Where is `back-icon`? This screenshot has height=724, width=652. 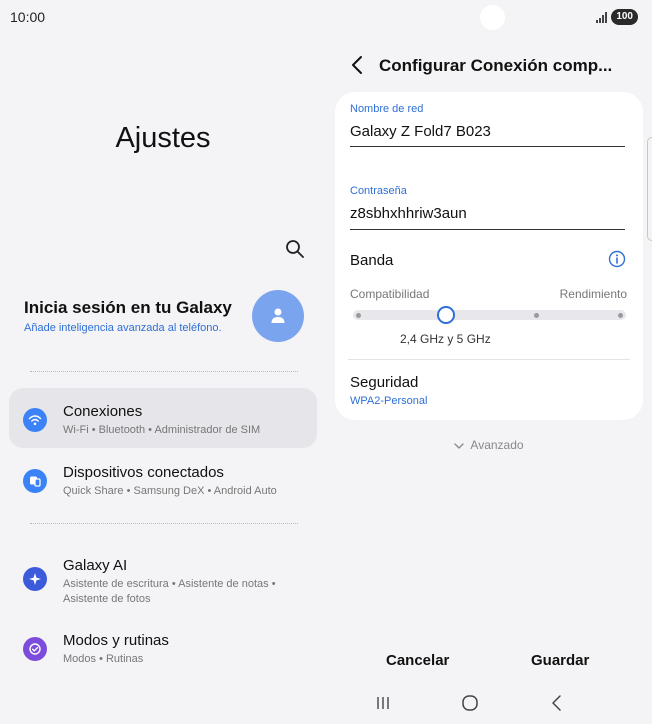 back-icon is located at coordinates (556, 703).